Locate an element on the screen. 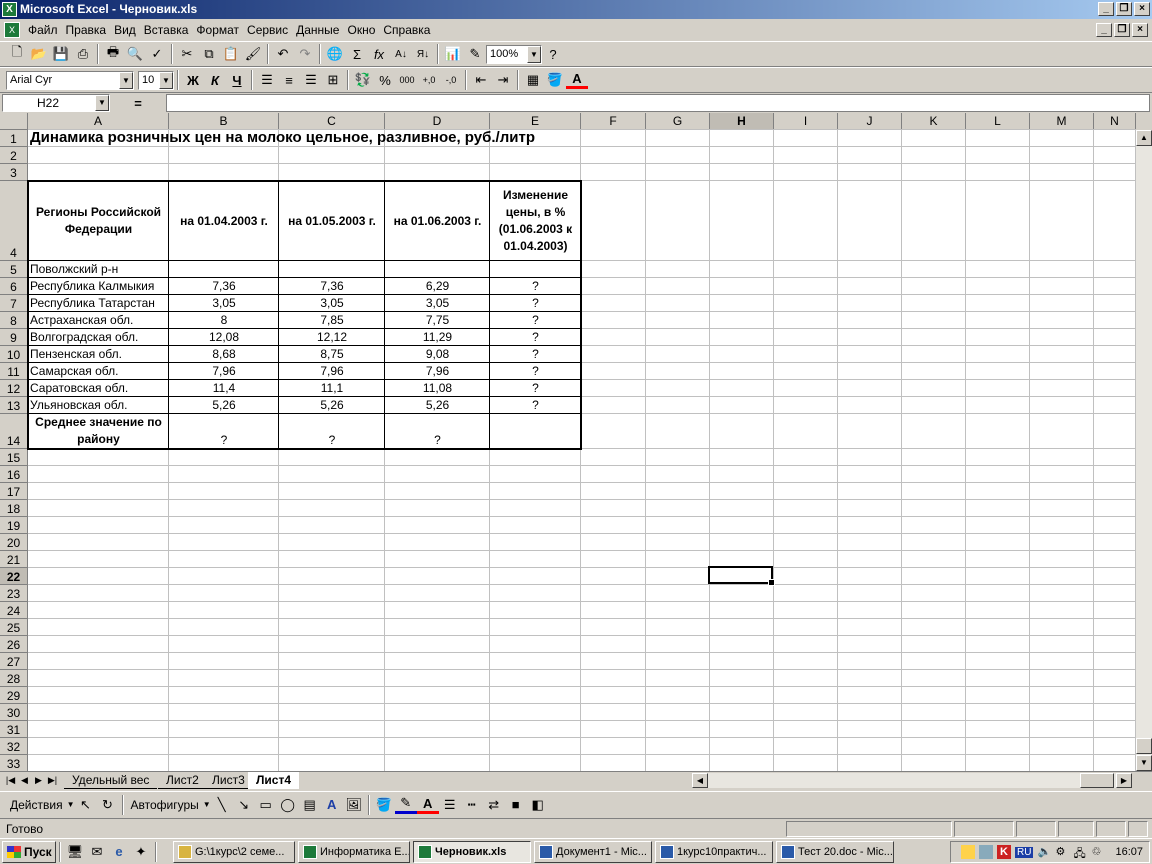 Image resolution: width=1152 pixels, height=864 pixels. clipart-icon: 🖼 is located at coordinates (354, 805).